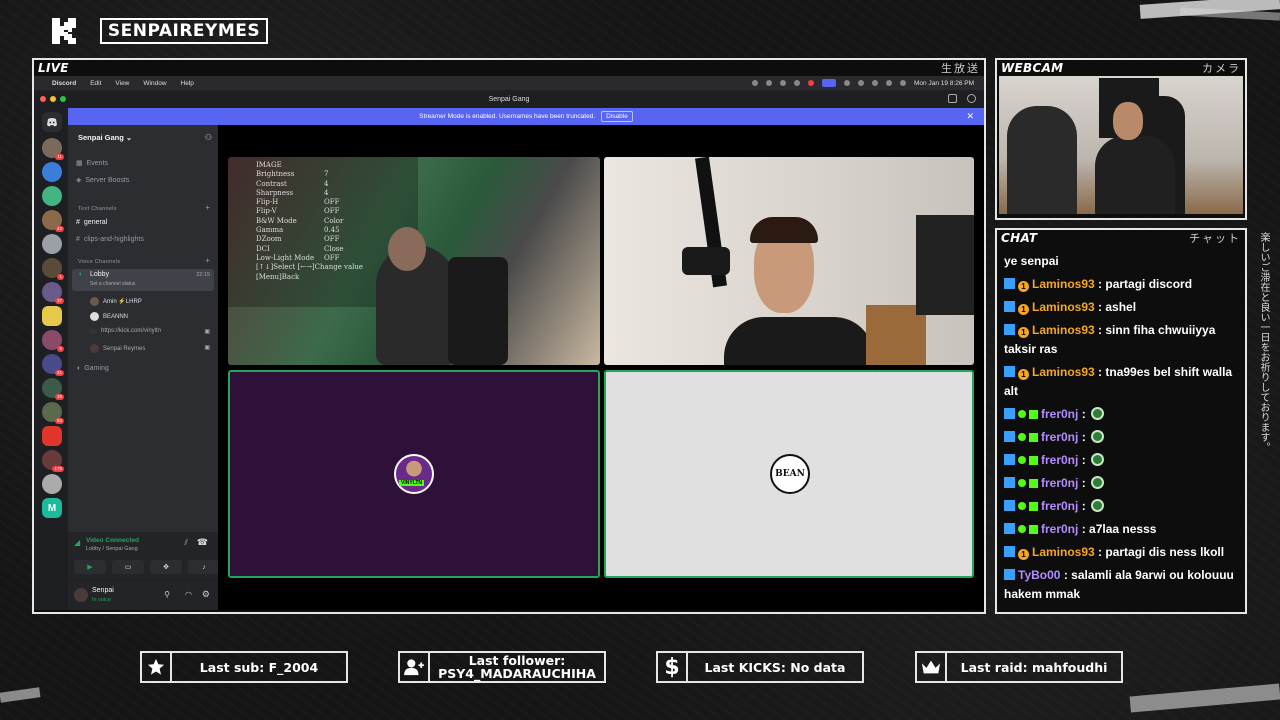 The height and width of the screenshot is (720, 1280). I want to click on chat-message: frer0nj :, so click(1054, 414).